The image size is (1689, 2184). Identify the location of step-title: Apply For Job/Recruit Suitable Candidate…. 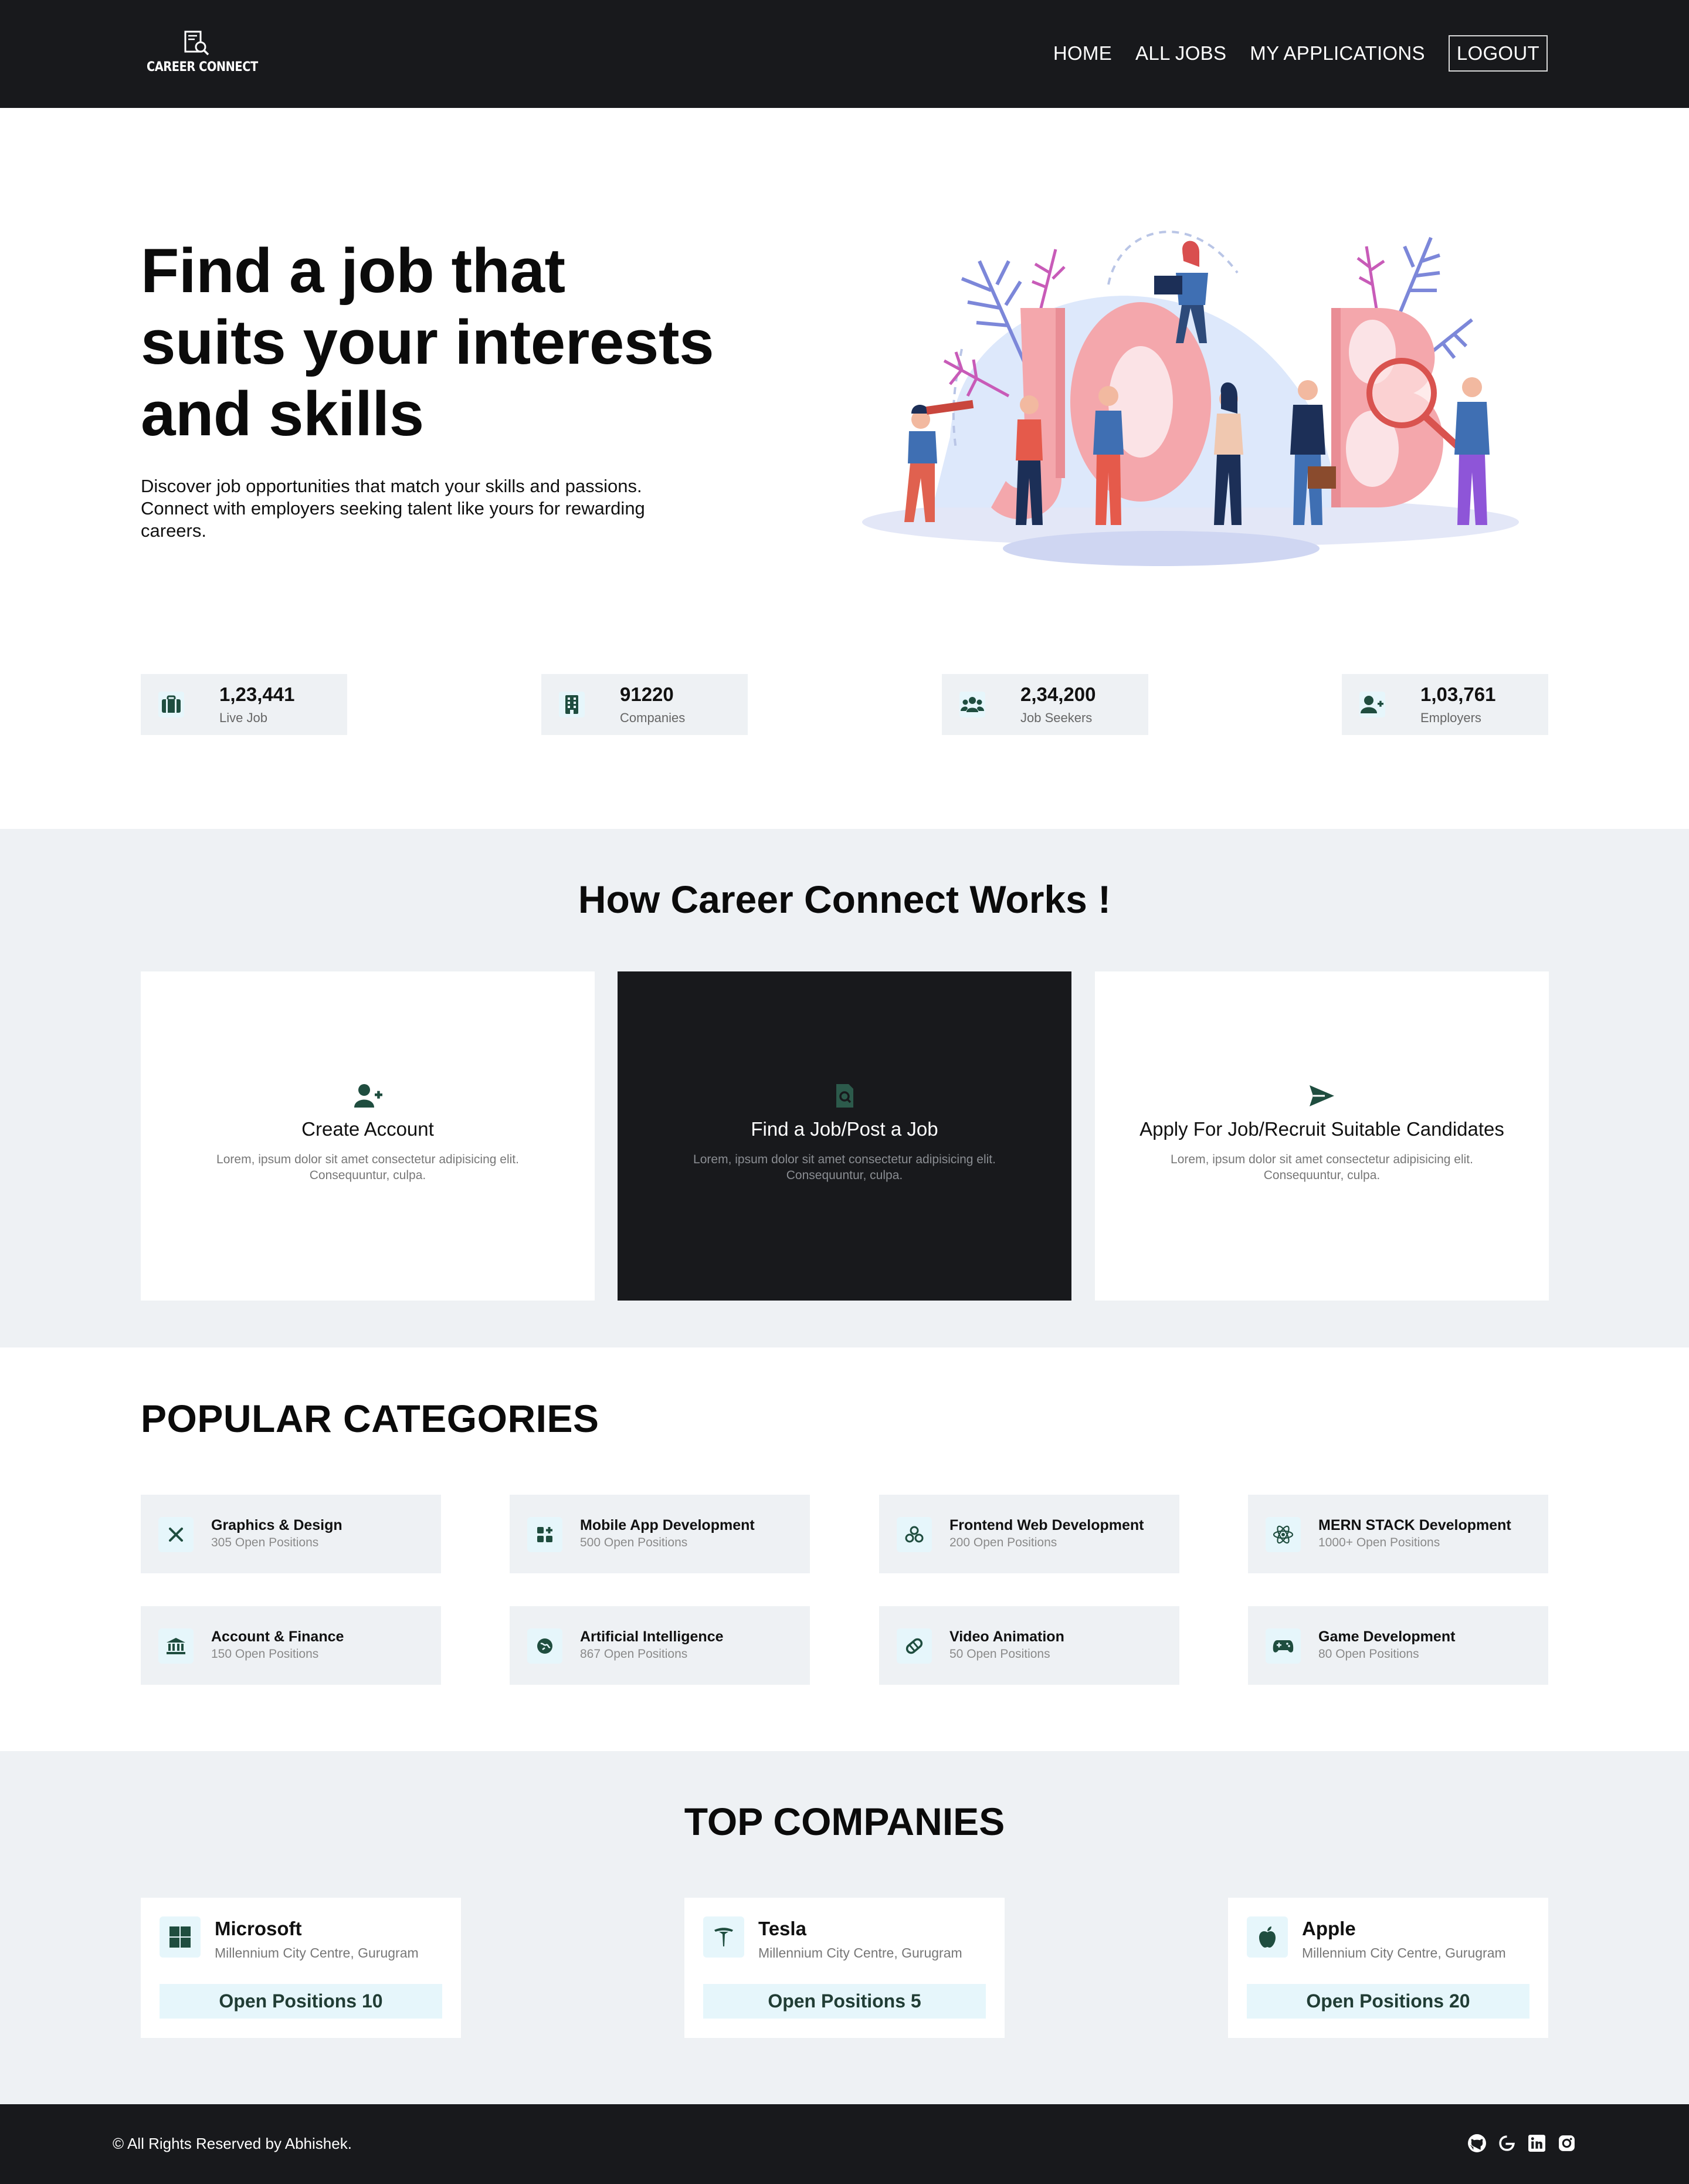
(1321, 1129).